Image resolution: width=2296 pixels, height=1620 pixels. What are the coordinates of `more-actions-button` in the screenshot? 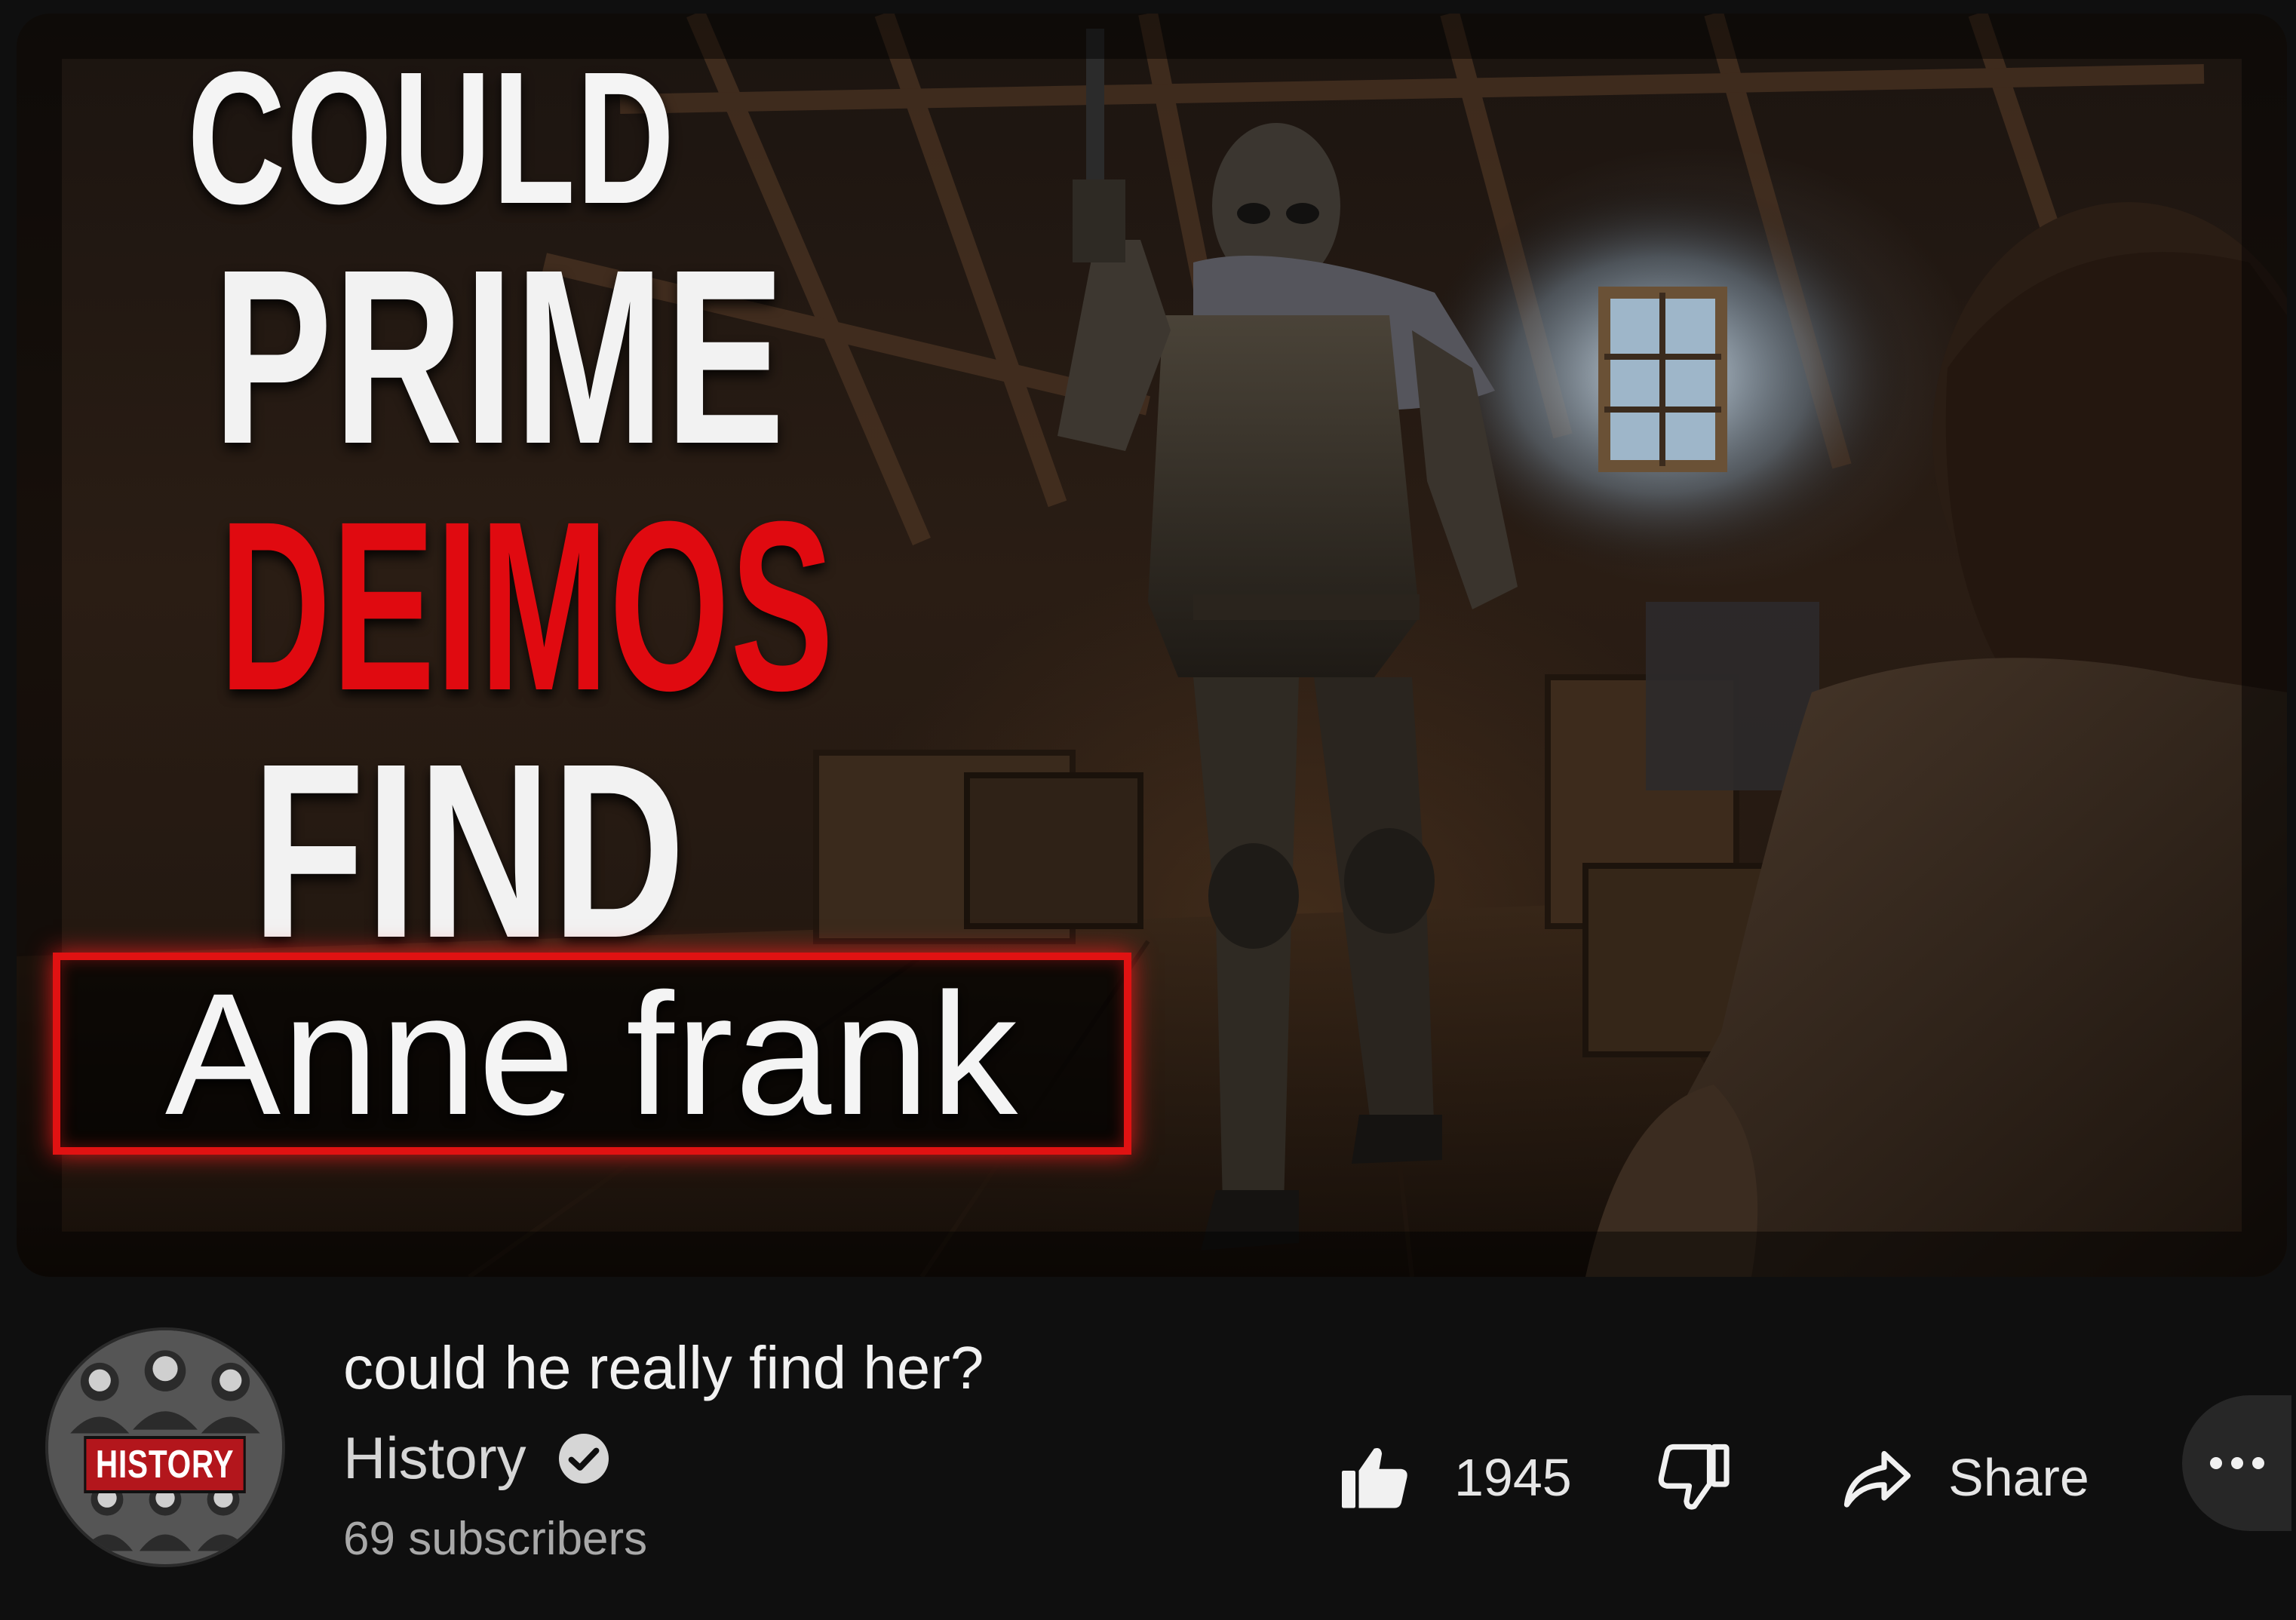 It's located at (2236, 1463).